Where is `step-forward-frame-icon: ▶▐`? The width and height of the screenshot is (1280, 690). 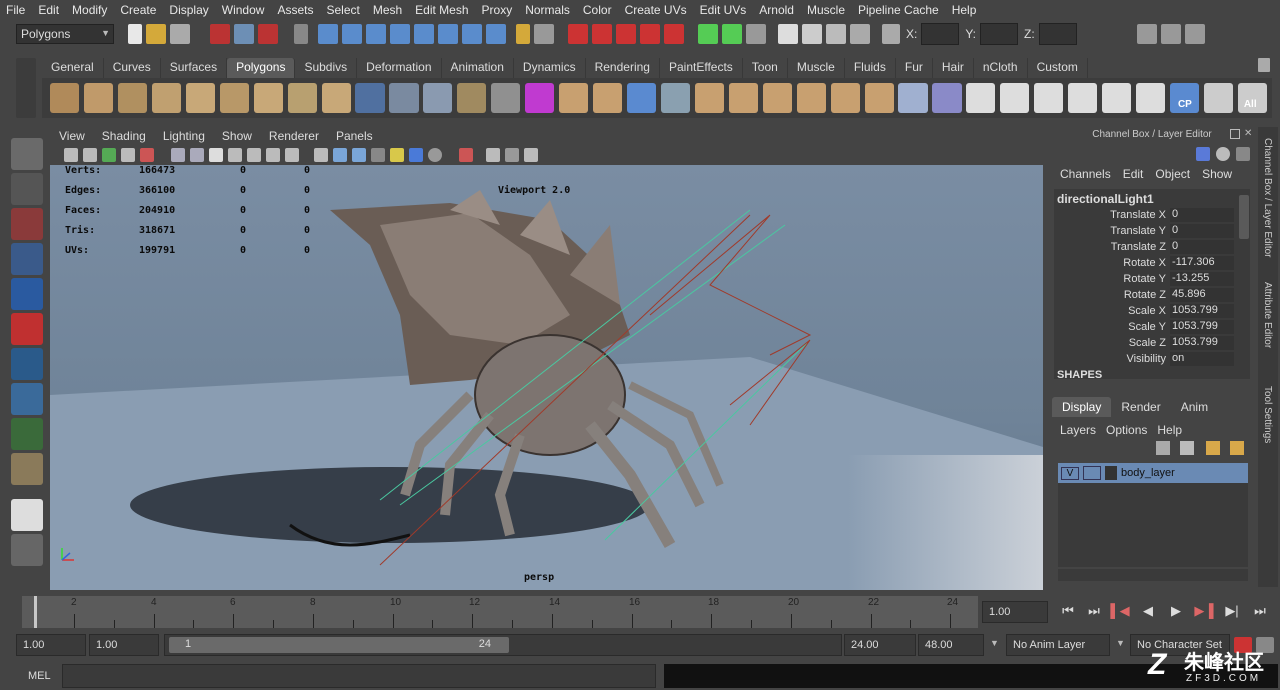 step-forward-frame-icon: ▶▐ is located at coordinates (1204, 613).